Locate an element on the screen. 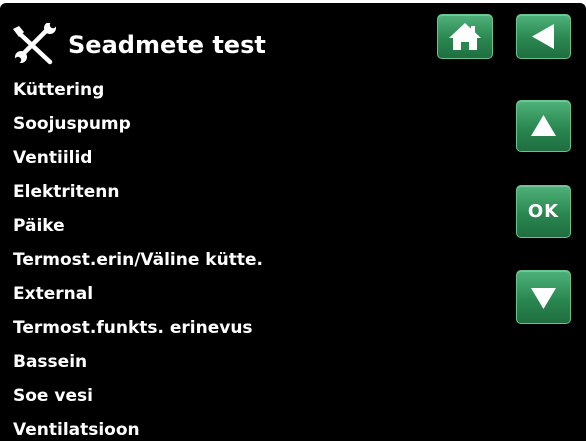 This screenshot has height=441, width=586. arrow-down-icon is located at coordinates (543, 298).